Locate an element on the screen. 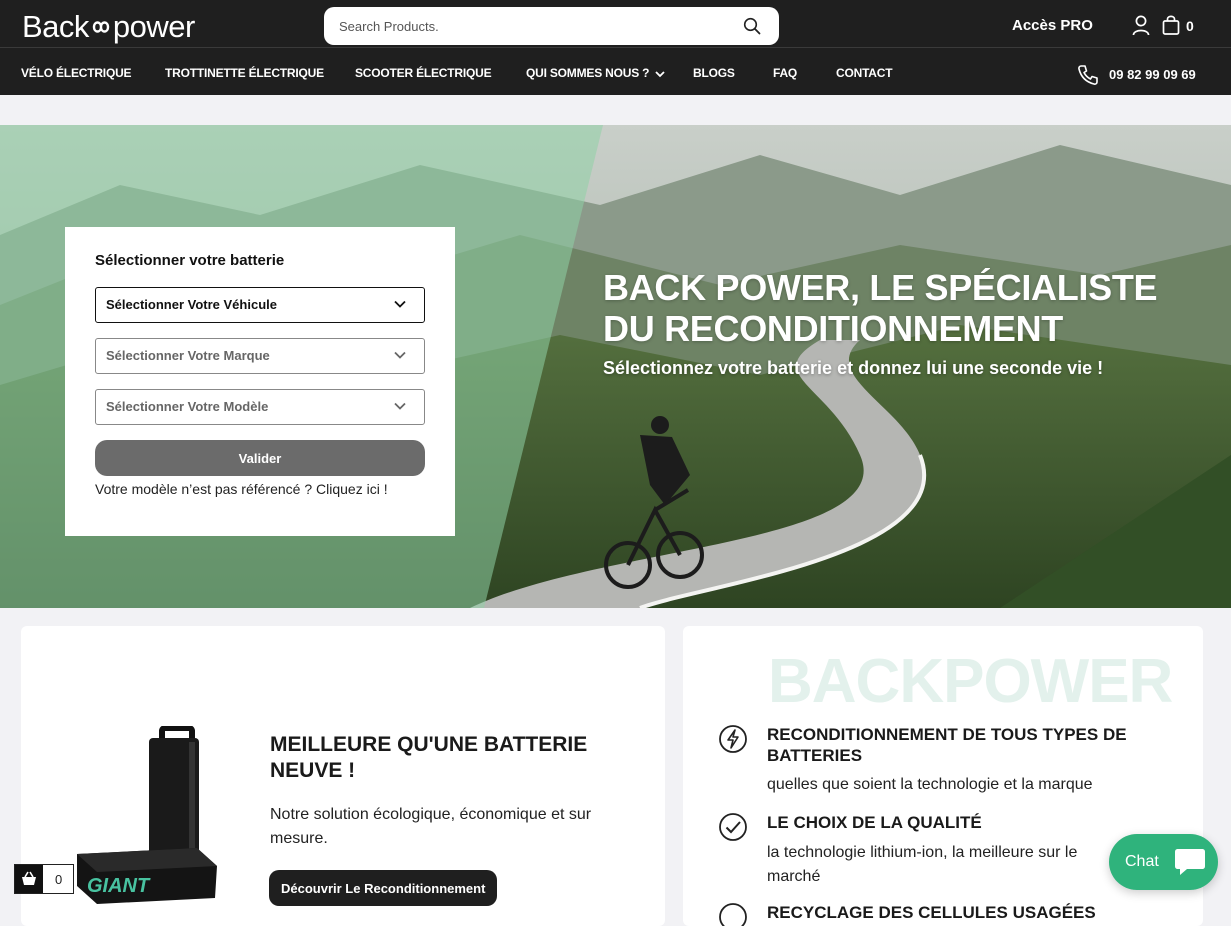  nav-item-label: QUI SOMMES NOUS ? is located at coordinates (588, 73).